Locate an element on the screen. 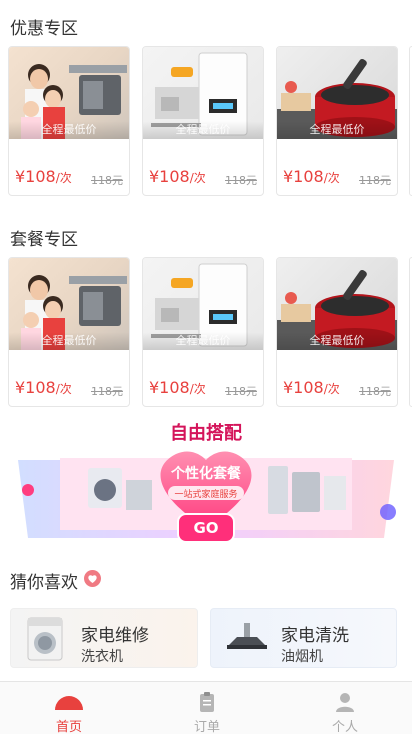  clipboard-icon is located at coordinates (207, 704).